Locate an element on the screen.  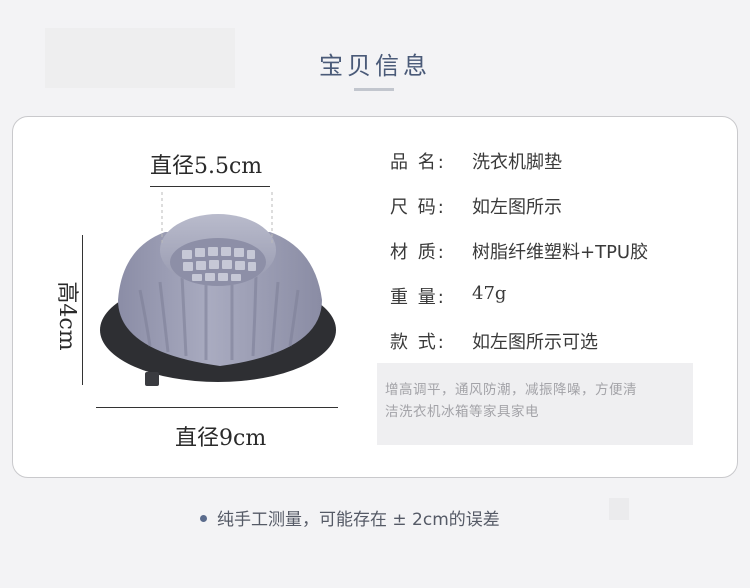
spec-value: 47g is located at coordinates (489, 293).